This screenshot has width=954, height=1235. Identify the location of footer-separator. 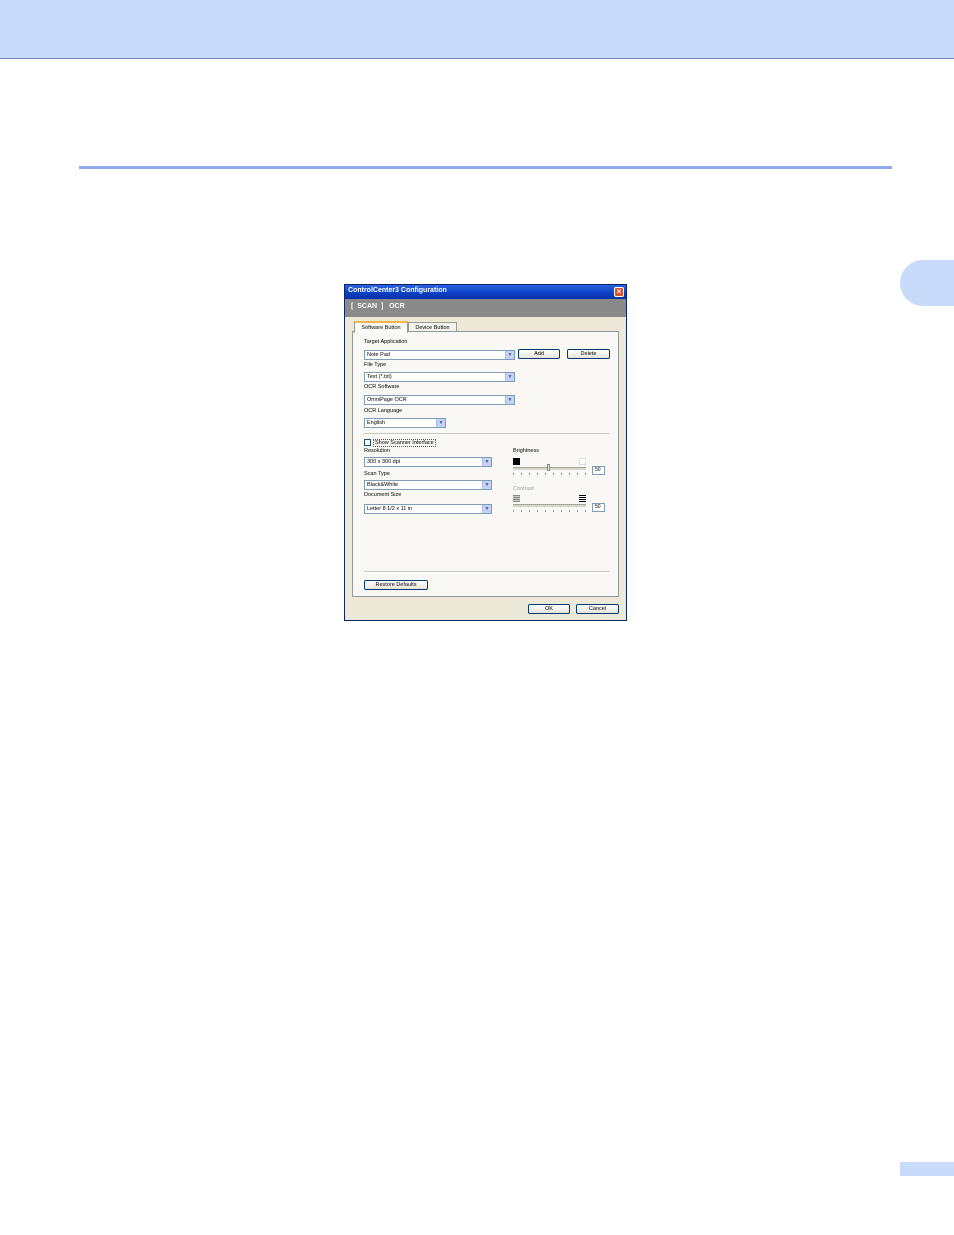
(486, 572).